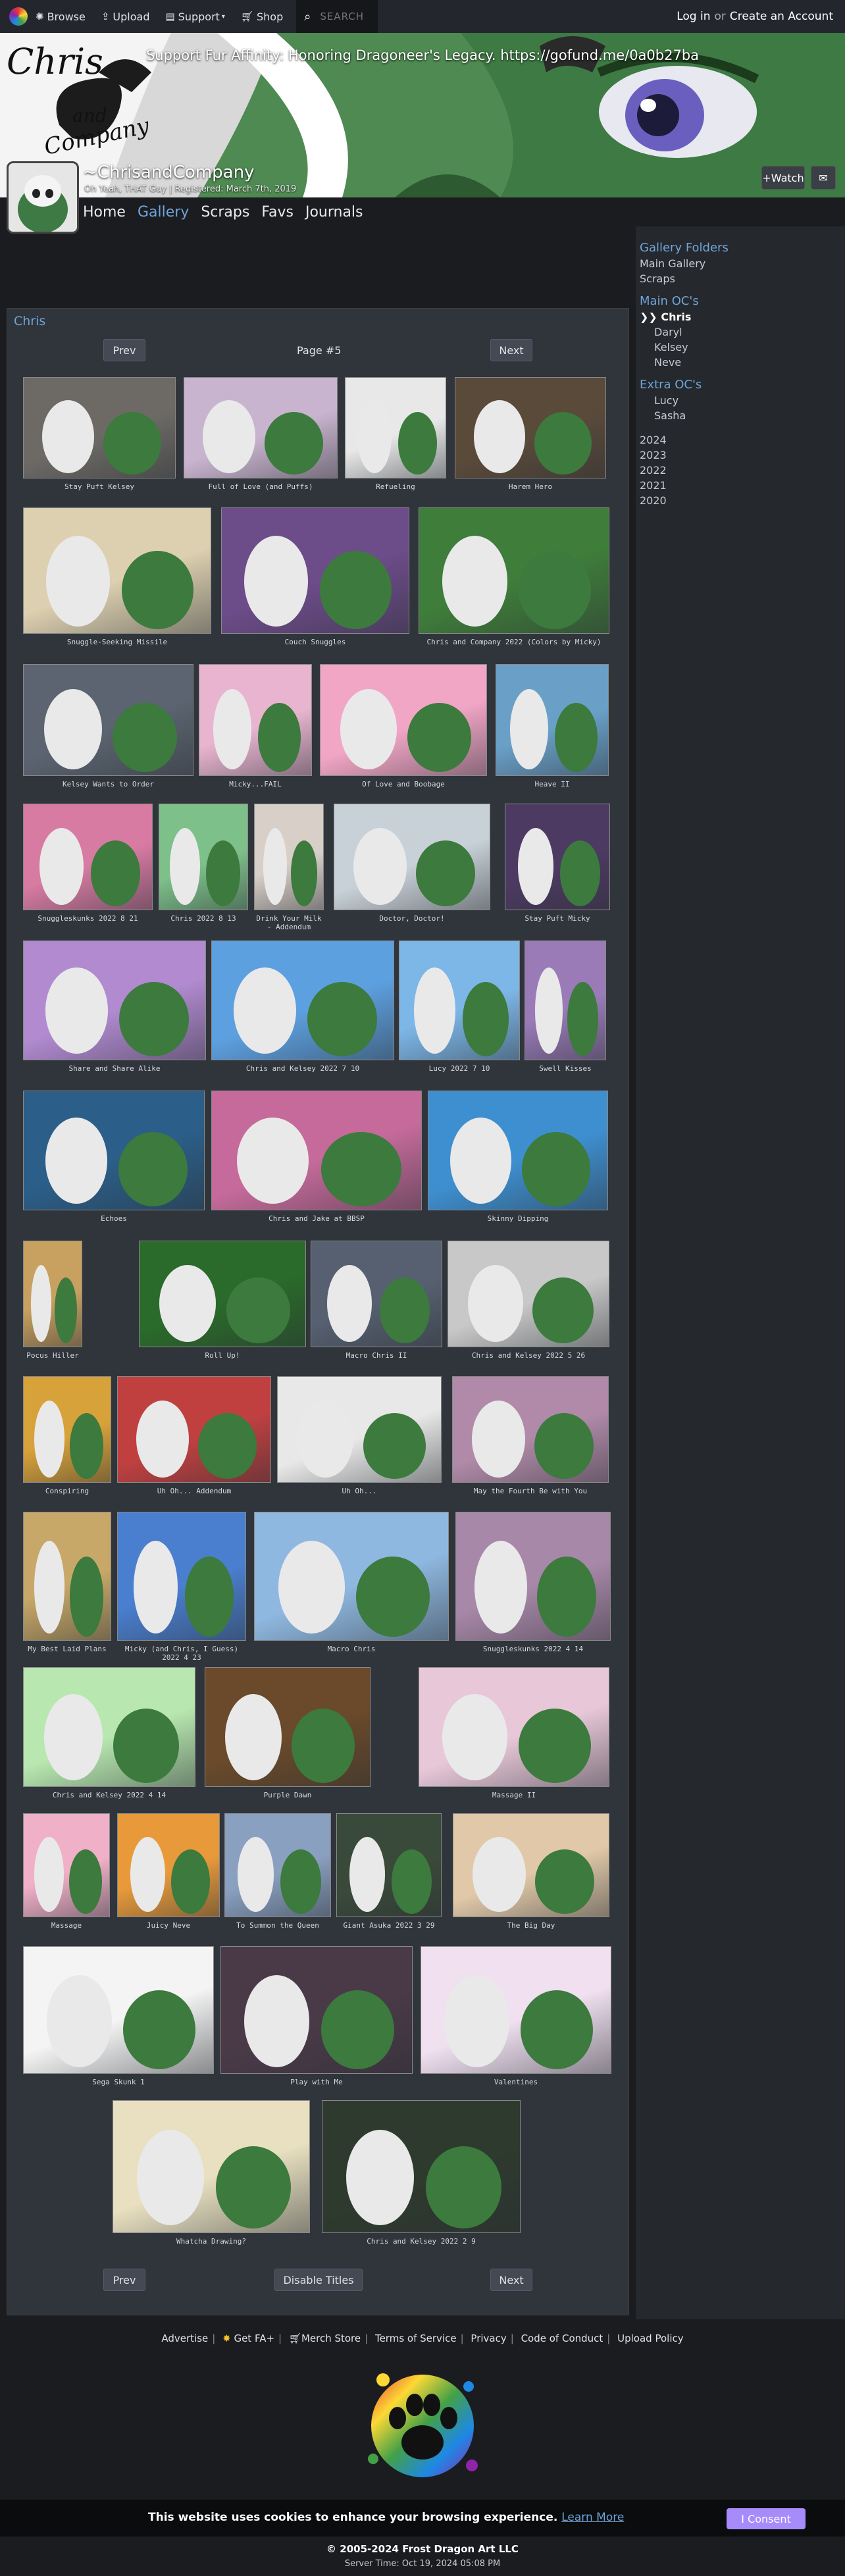 The width and height of the screenshot is (845, 2576). What do you see at coordinates (416, 2338) in the screenshot?
I see `terms-link: Terms of Service` at bounding box center [416, 2338].